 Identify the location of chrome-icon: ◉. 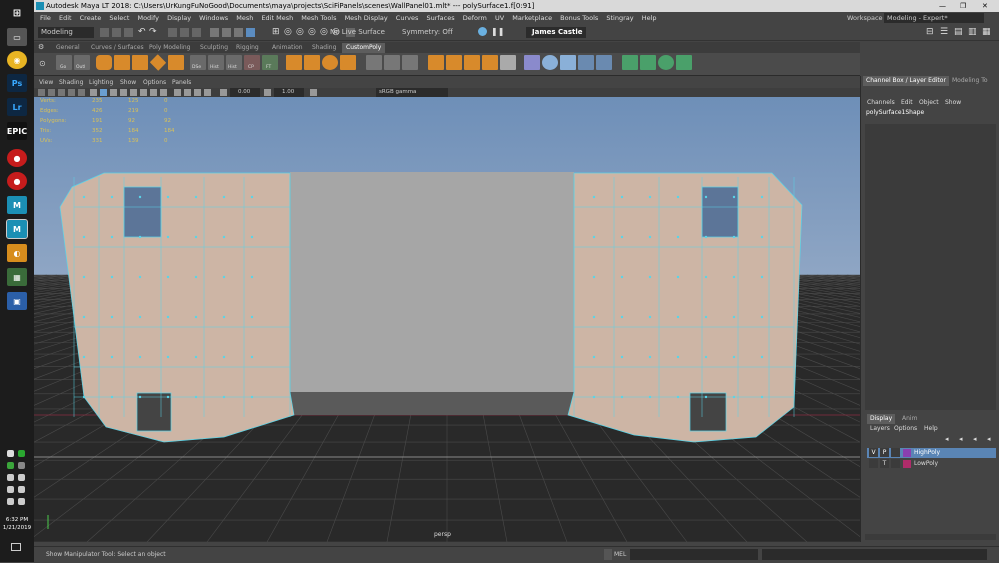
(17, 60).